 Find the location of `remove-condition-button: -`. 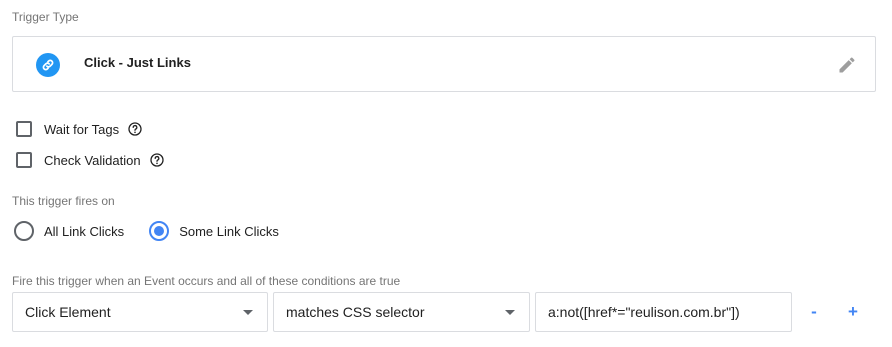

remove-condition-button: - is located at coordinates (814, 312).